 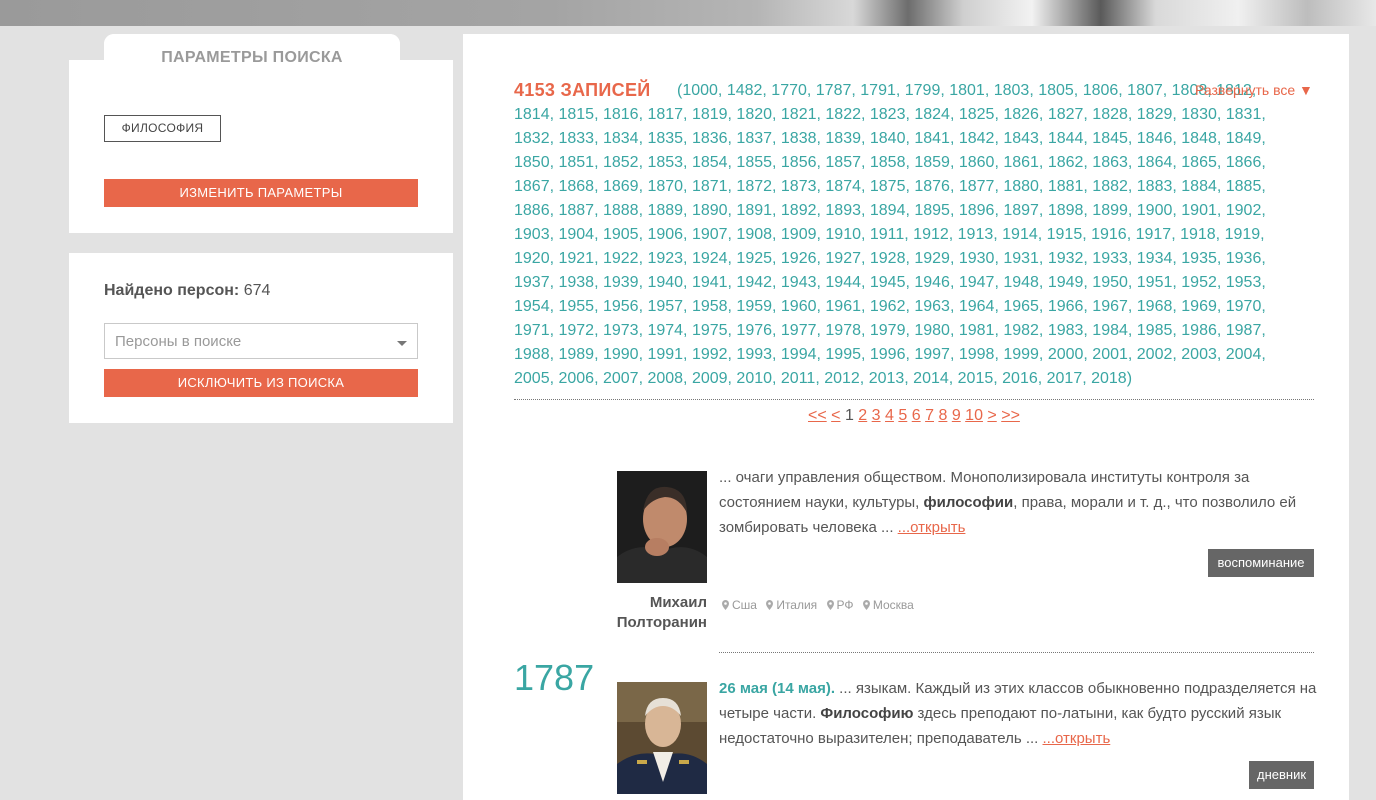 What do you see at coordinates (261, 193) in the screenshot?
I see `change-params-button: ИЗМЕНИТЬ ПАРАМЕТРЫ` at bounding box center [261, 193].